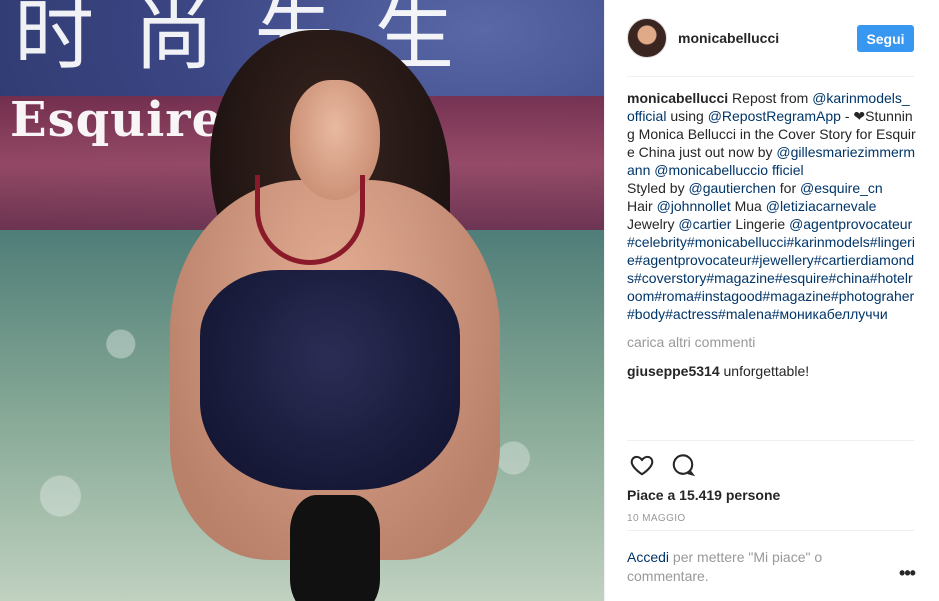 The width and height of the screenshot is (939, 601). Describe the element at coordinates (656, 518) in the screenshot. I see `post-date: 10 MAGGIO` at that location.